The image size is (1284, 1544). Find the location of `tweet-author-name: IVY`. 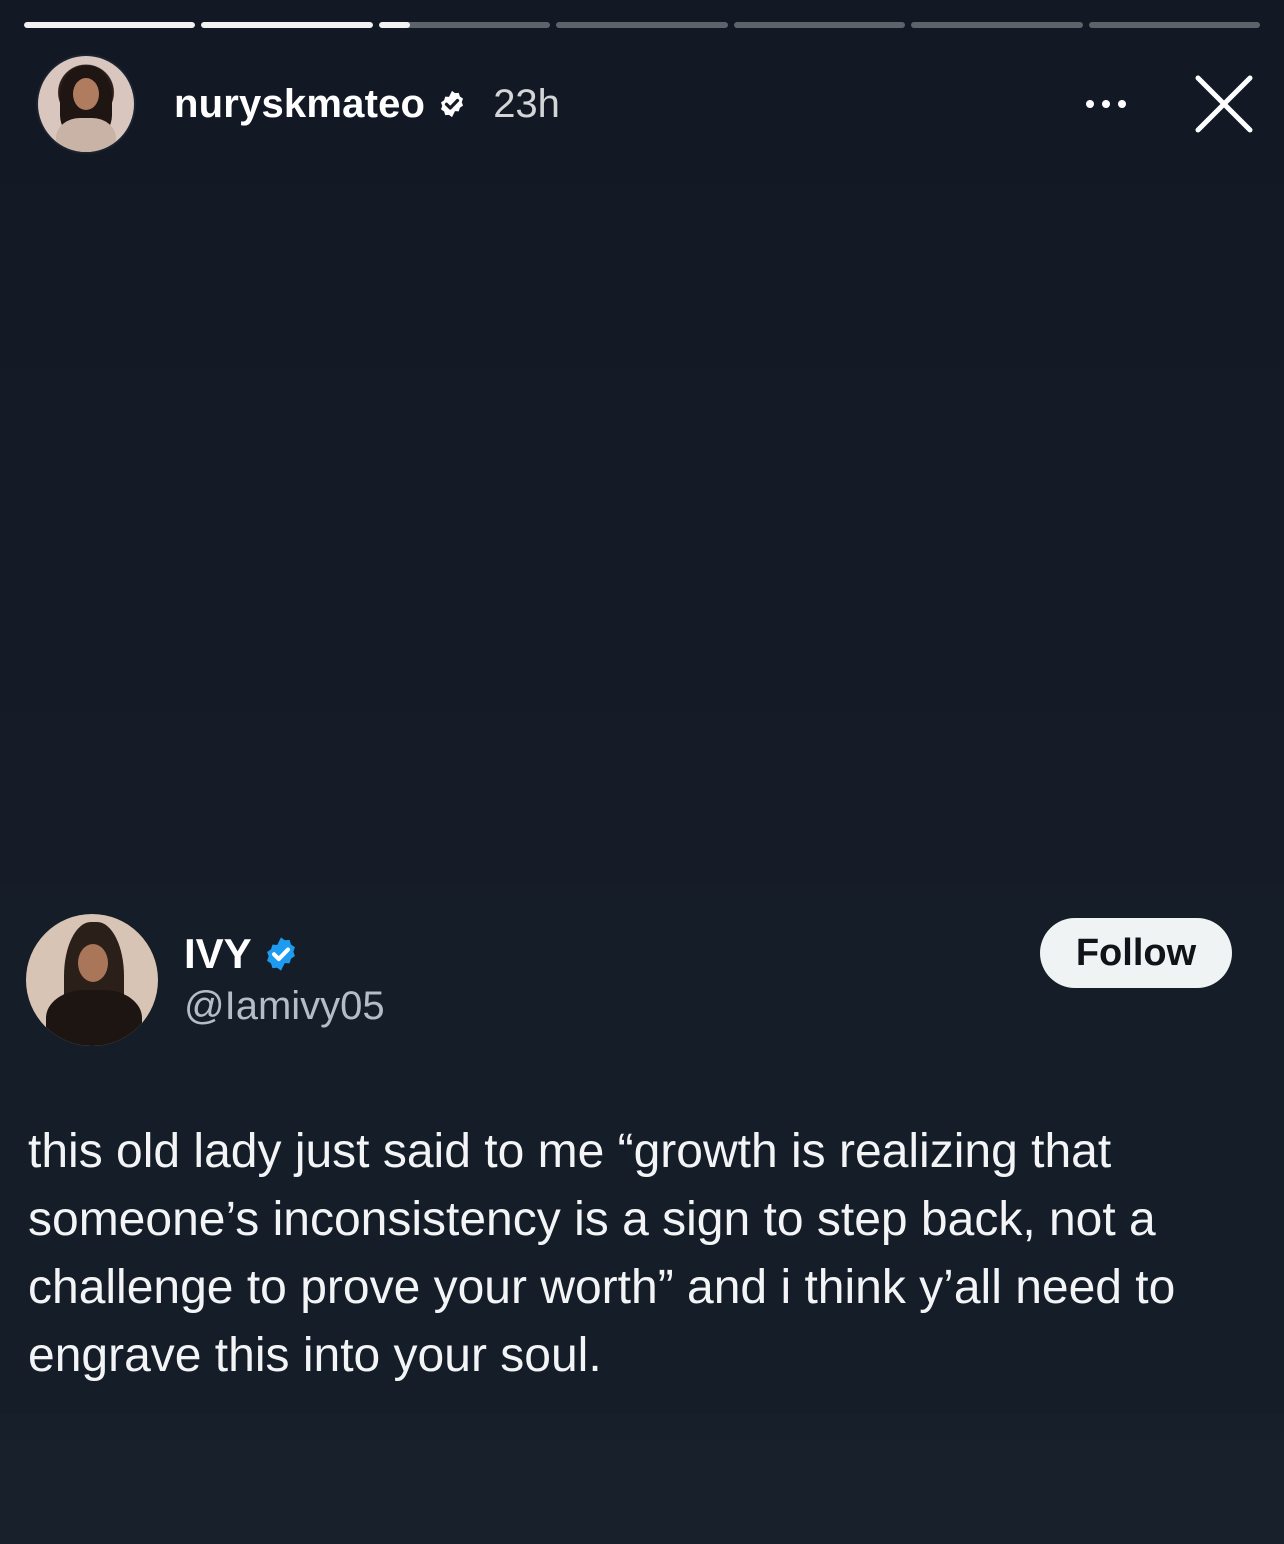

tweet-author-name: IVY is located at coordinates (218, 954).